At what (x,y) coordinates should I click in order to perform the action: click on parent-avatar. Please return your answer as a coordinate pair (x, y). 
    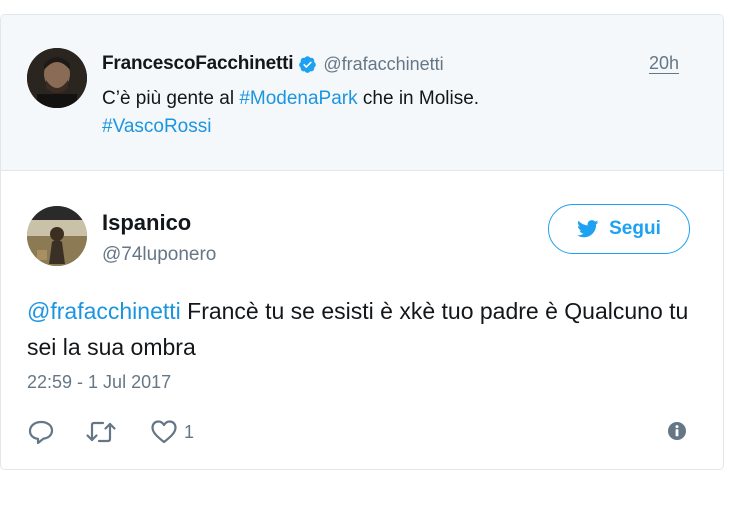
    Looking at the image, I should click on (57, 78).